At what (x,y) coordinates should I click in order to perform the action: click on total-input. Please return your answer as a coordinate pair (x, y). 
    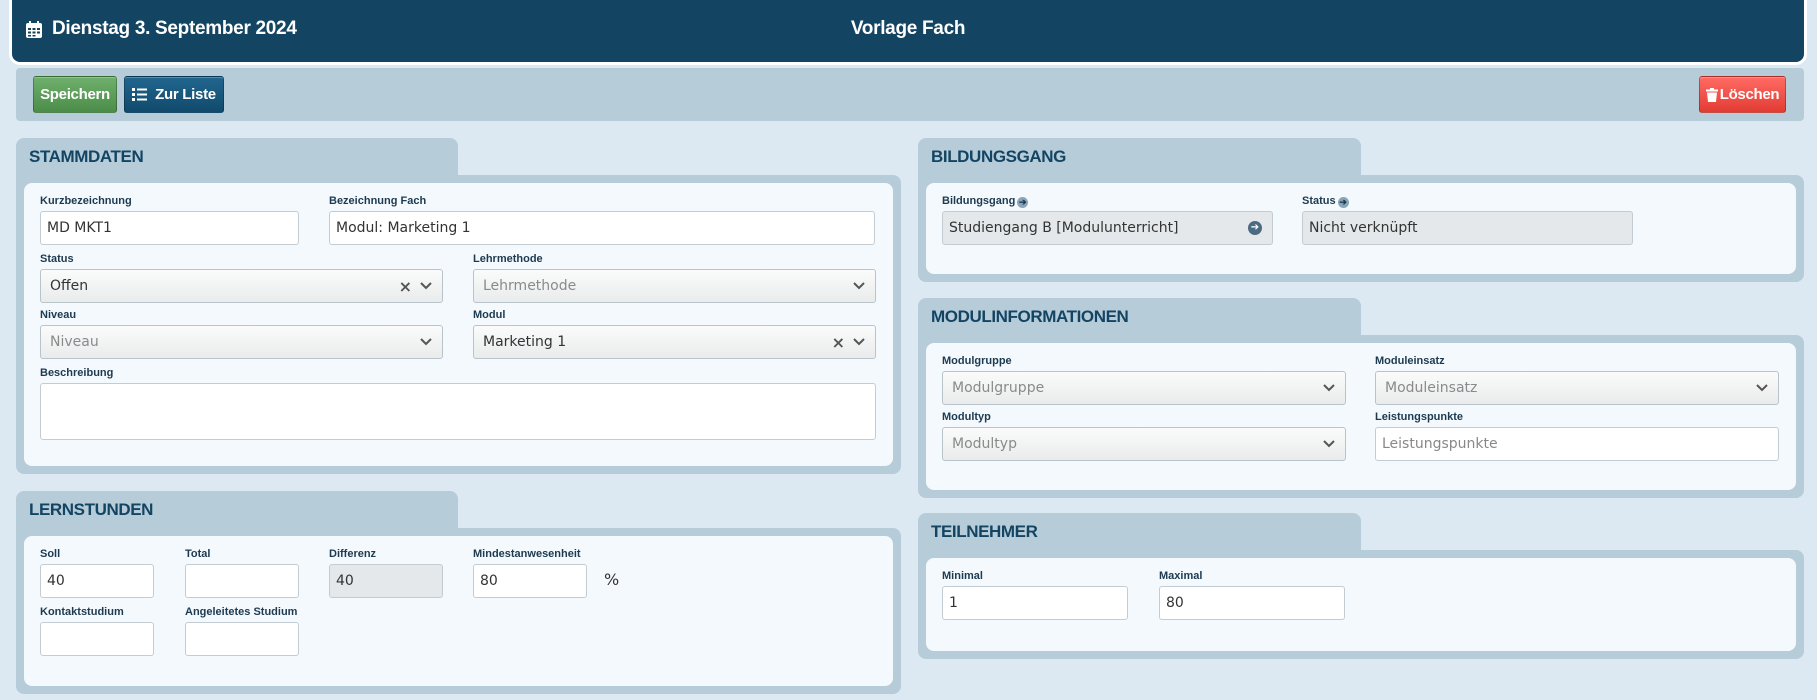
    Looking at the image, I should click on (242, 581).